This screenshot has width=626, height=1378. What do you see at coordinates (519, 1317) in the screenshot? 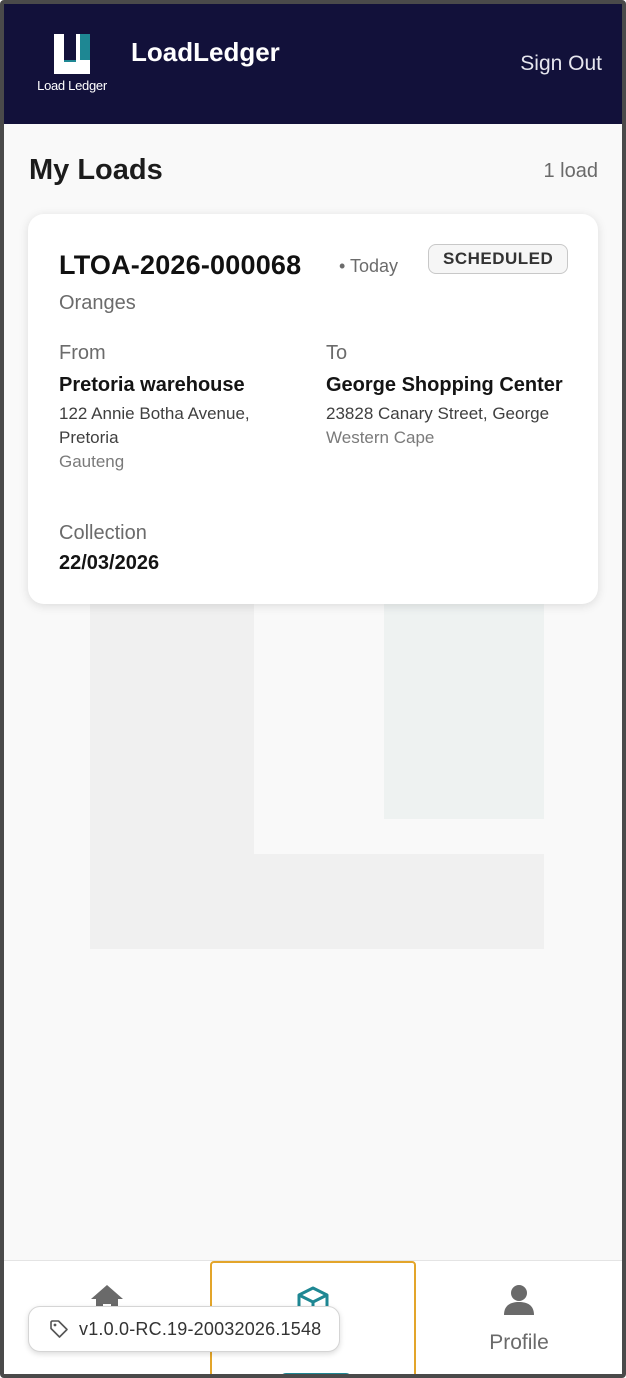
I see `nav-item-profile: Profile` at bounding box center [519, 1317].